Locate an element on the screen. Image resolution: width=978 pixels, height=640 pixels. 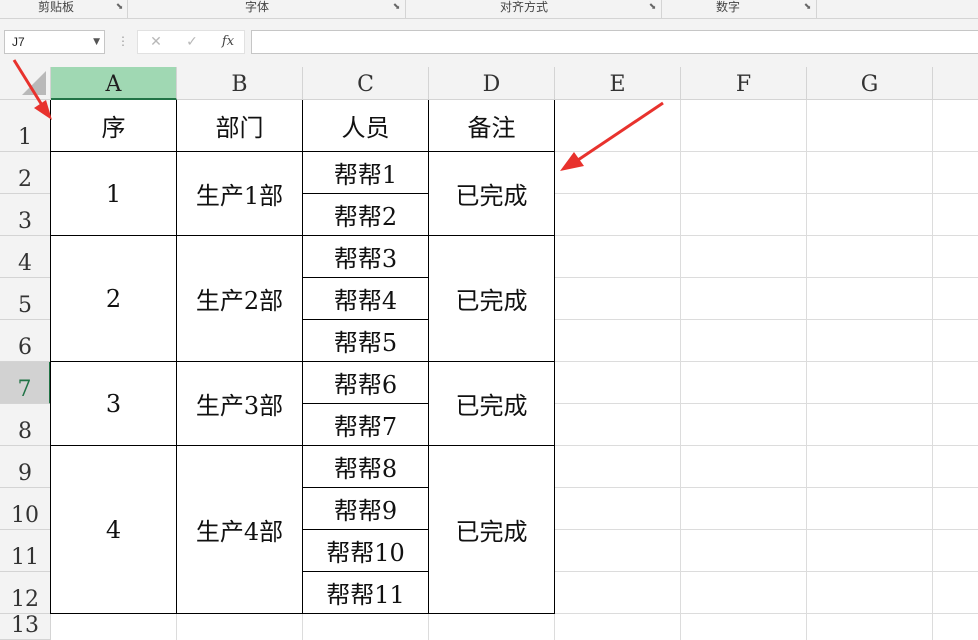
row-header-1: 1 is located at coordinates (25, 126).